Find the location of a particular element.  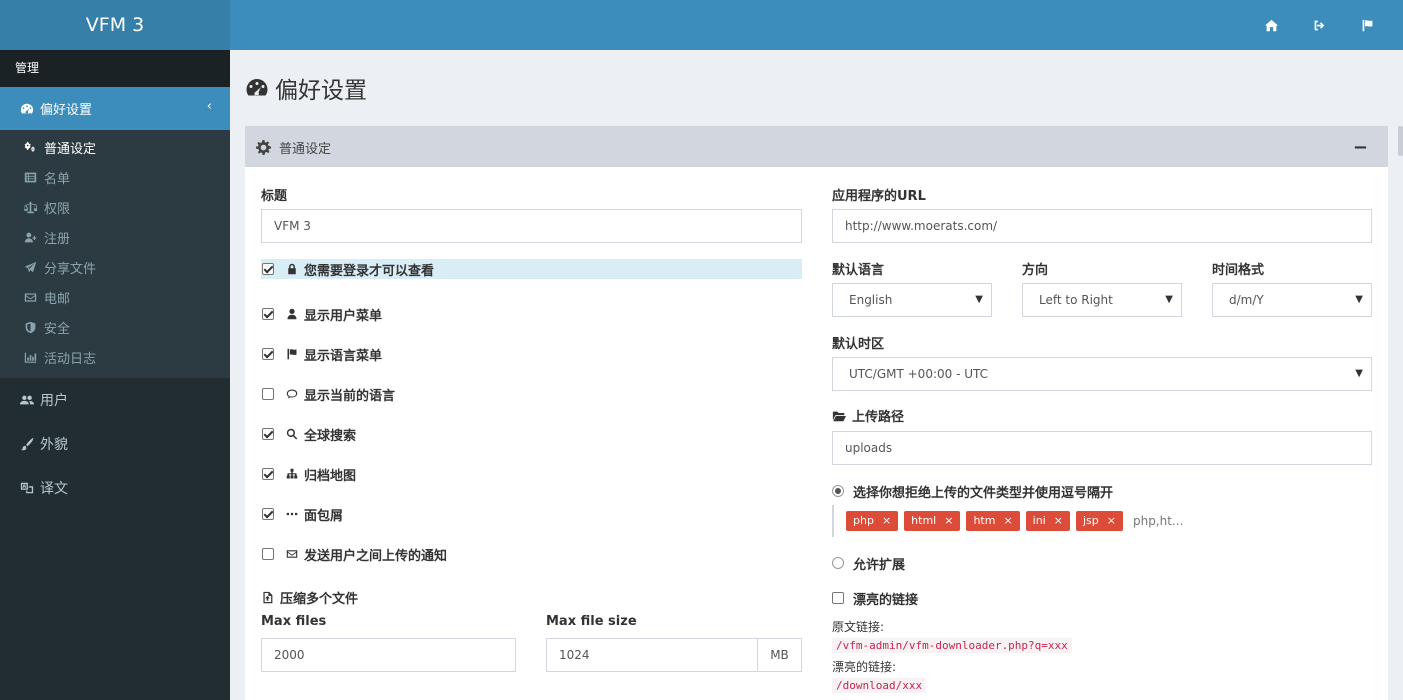

sidebar-subitem-security: 安全 is located at coordinates (115, 327).